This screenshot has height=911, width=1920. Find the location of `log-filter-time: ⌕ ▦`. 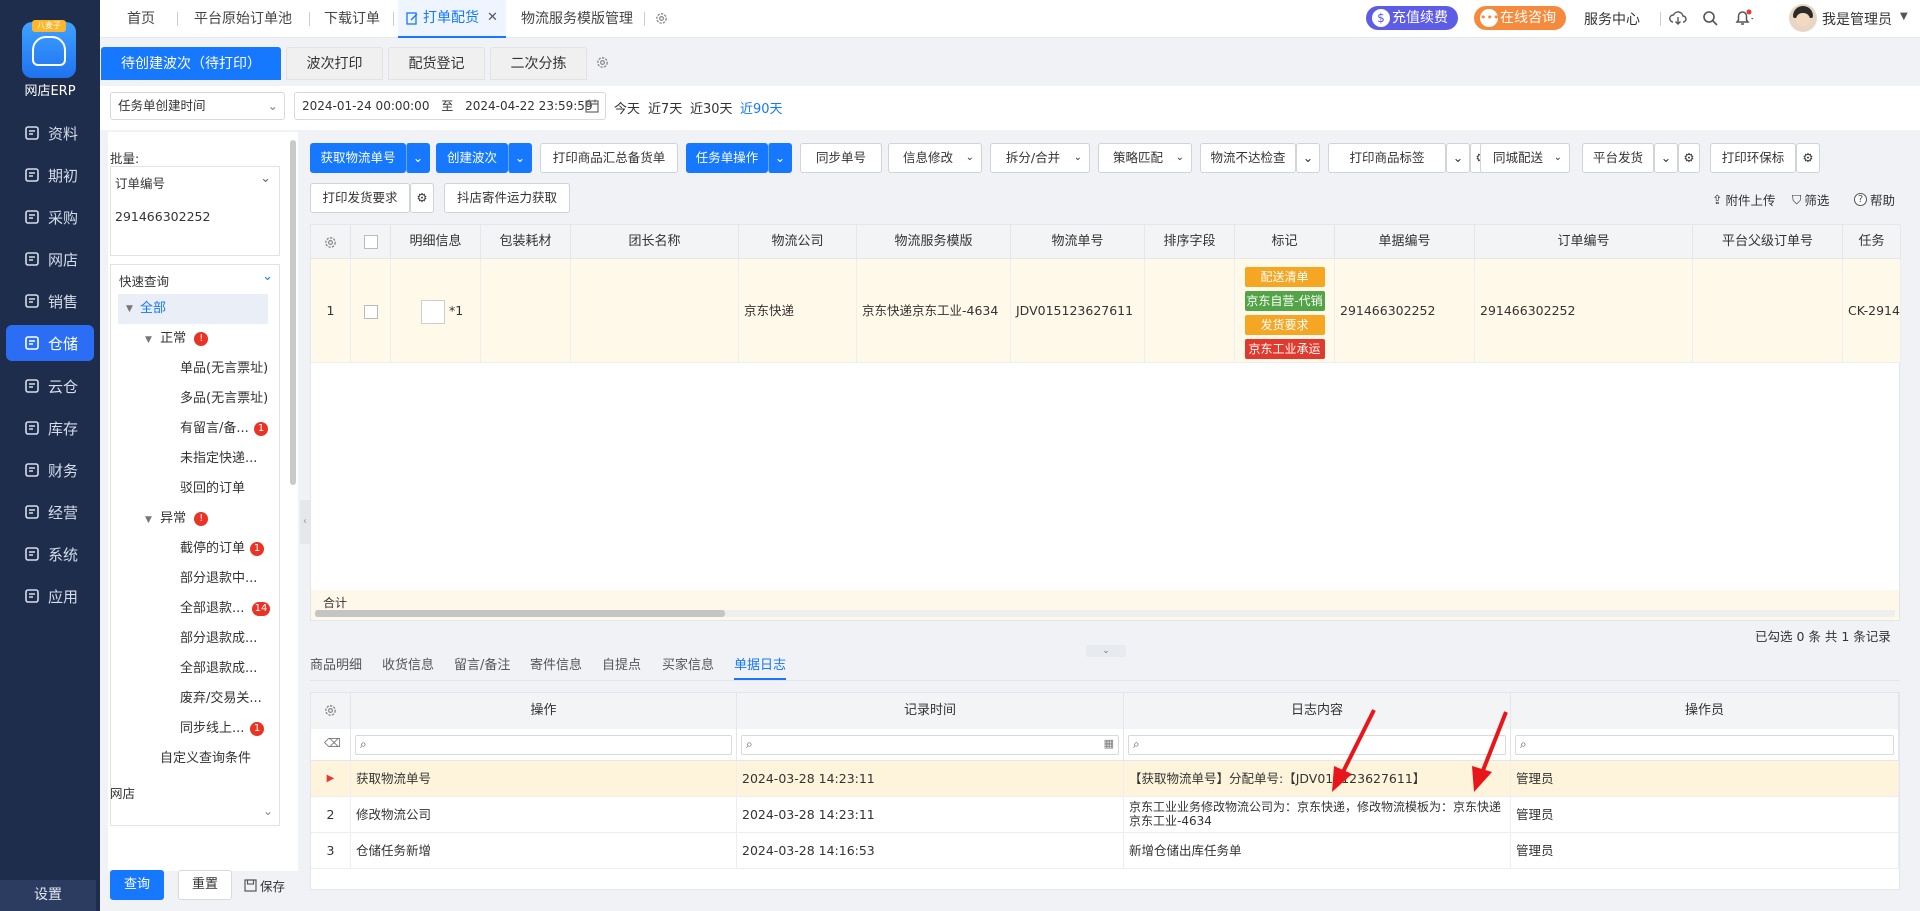

log-filter-time: ⌕ ▦ is located at coordinates (930, 745).